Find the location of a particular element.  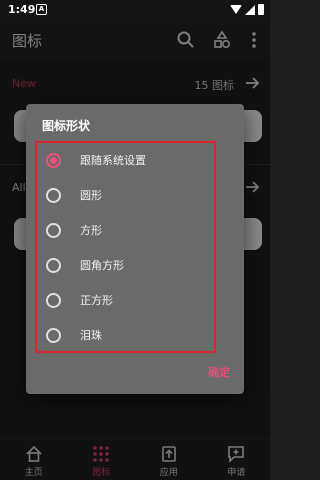

status-time: 1:49 is located at coordinates (22, 9).